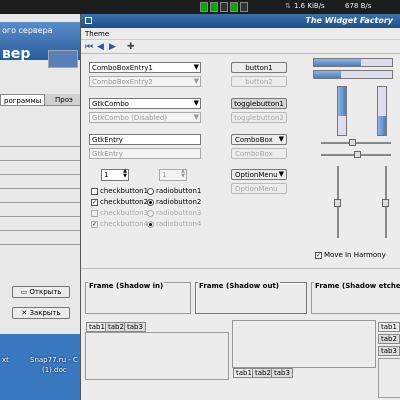  What do you see at coordinates (309, 6) in the screenshot?
I see `net-down-text: 1.6 KiB/s` at bounding box center [309, 6].